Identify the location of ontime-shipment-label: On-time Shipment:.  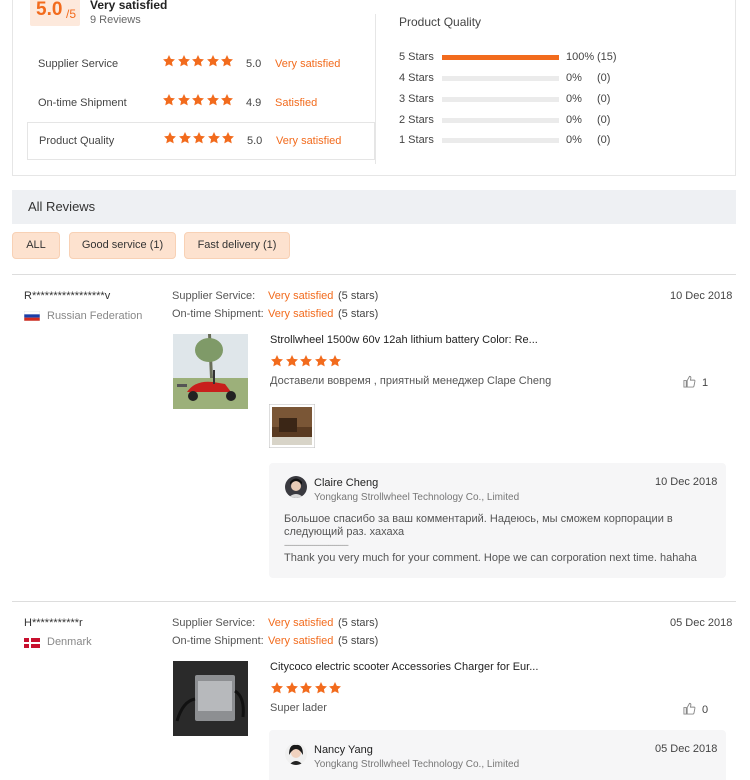
(218, 314).